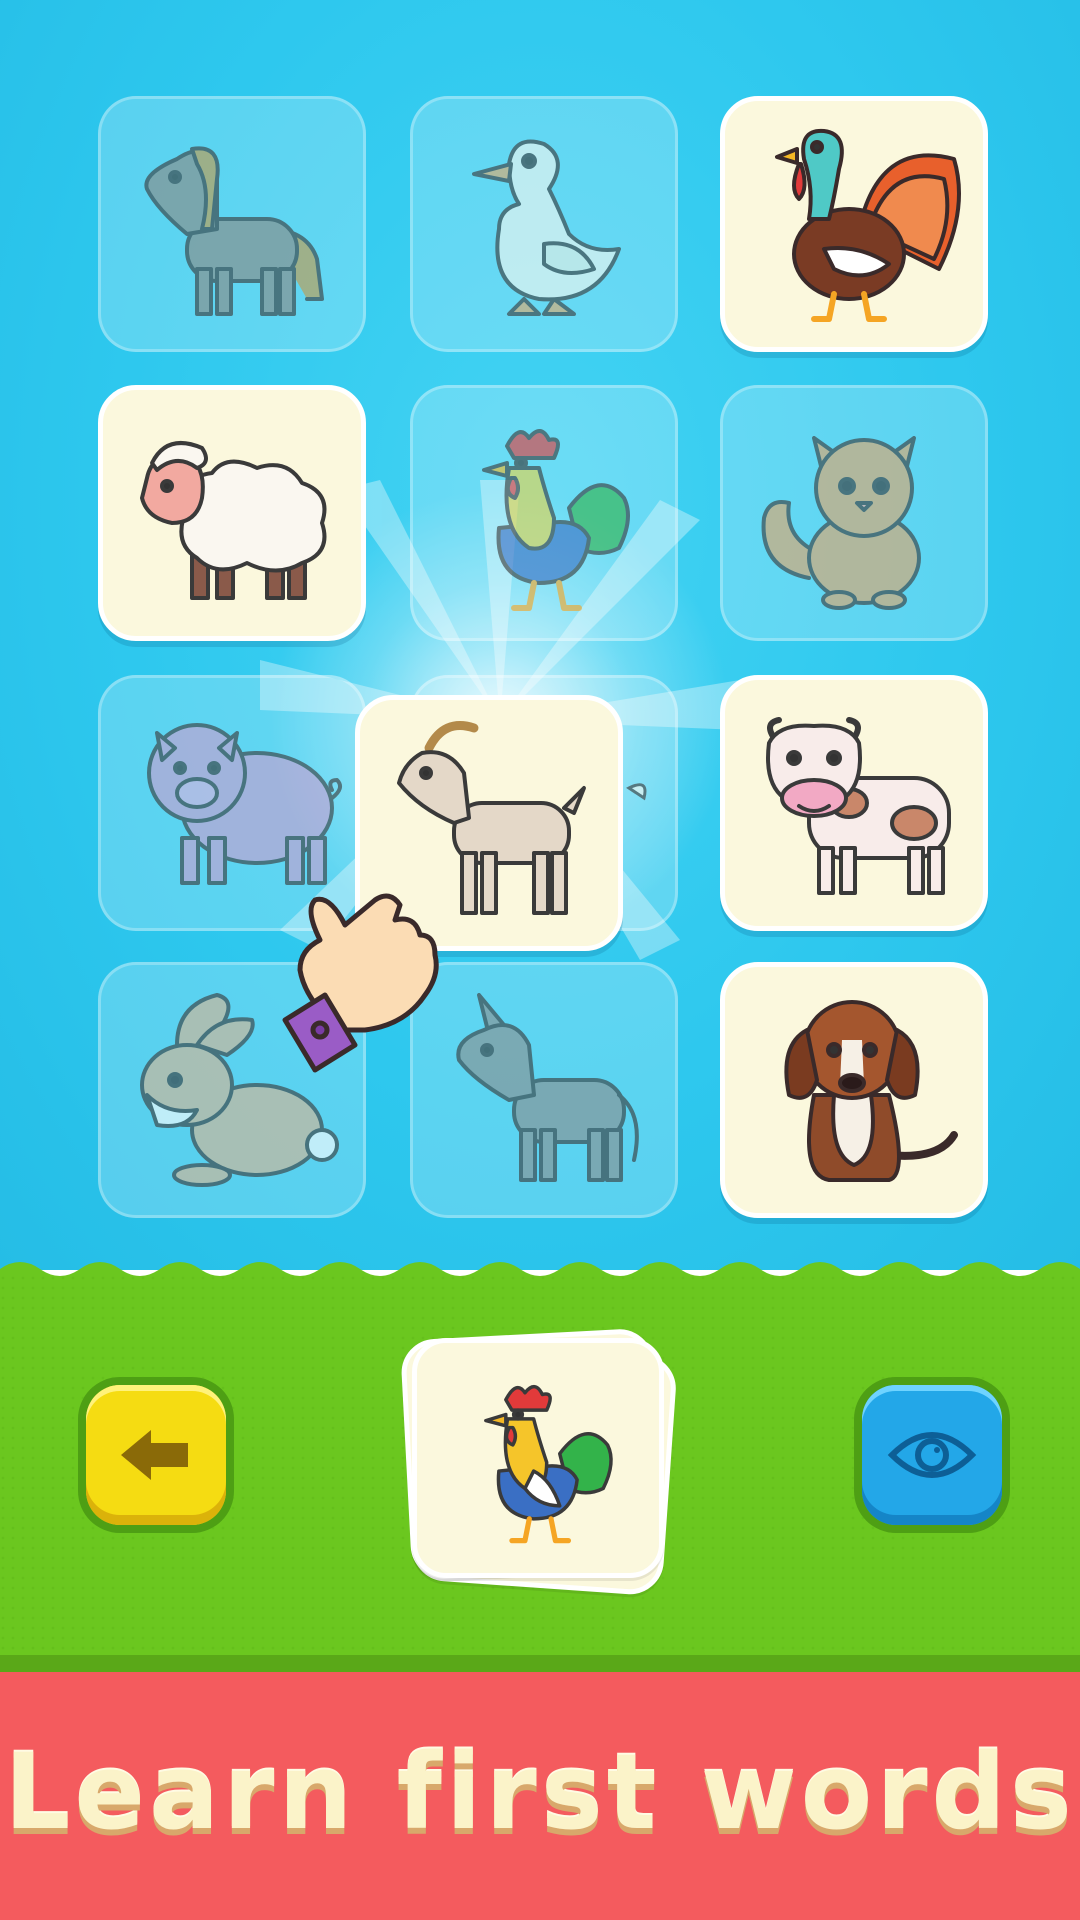  I want to click on card-rooster, so click(544, 513).